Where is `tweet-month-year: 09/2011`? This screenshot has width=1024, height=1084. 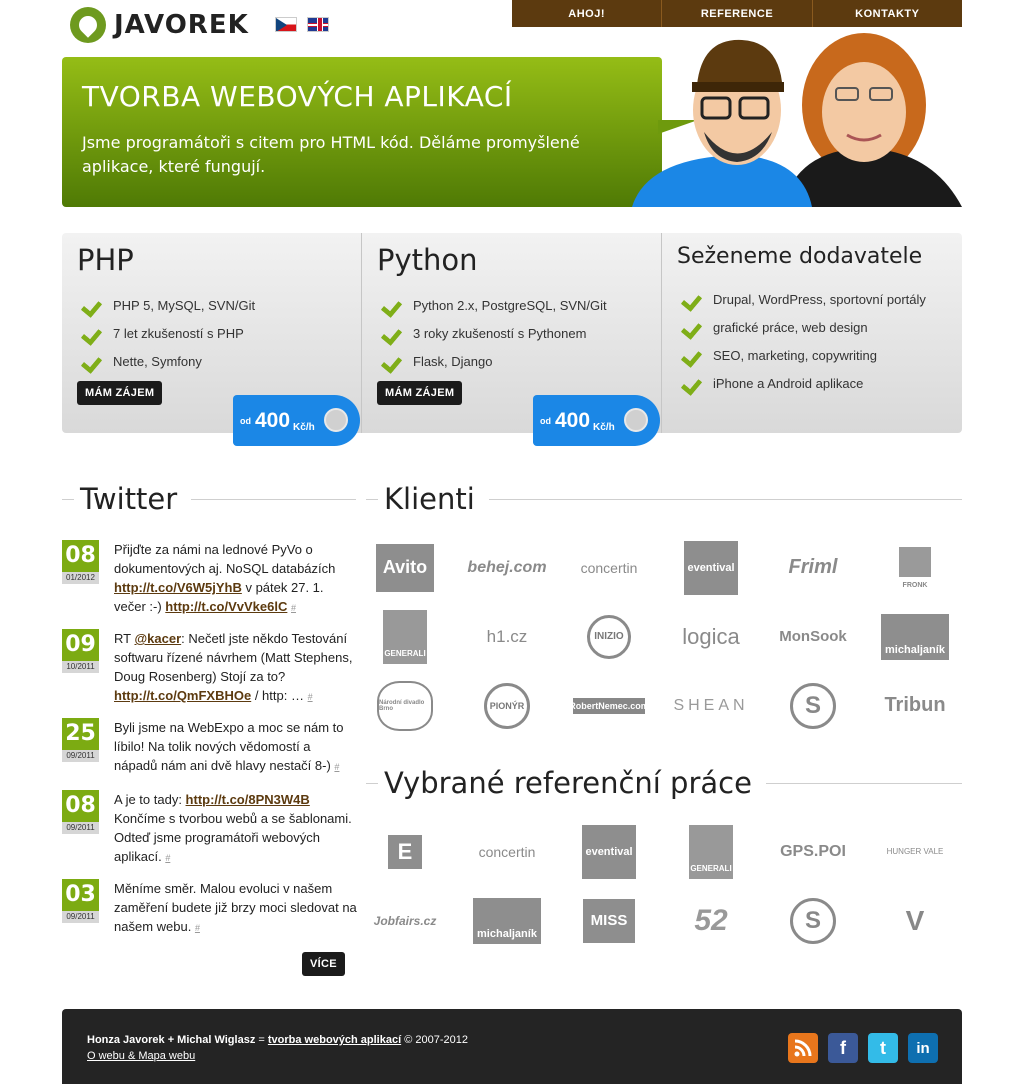 tweet-month-year: 09/2011 is located at coordinates (80, 917).